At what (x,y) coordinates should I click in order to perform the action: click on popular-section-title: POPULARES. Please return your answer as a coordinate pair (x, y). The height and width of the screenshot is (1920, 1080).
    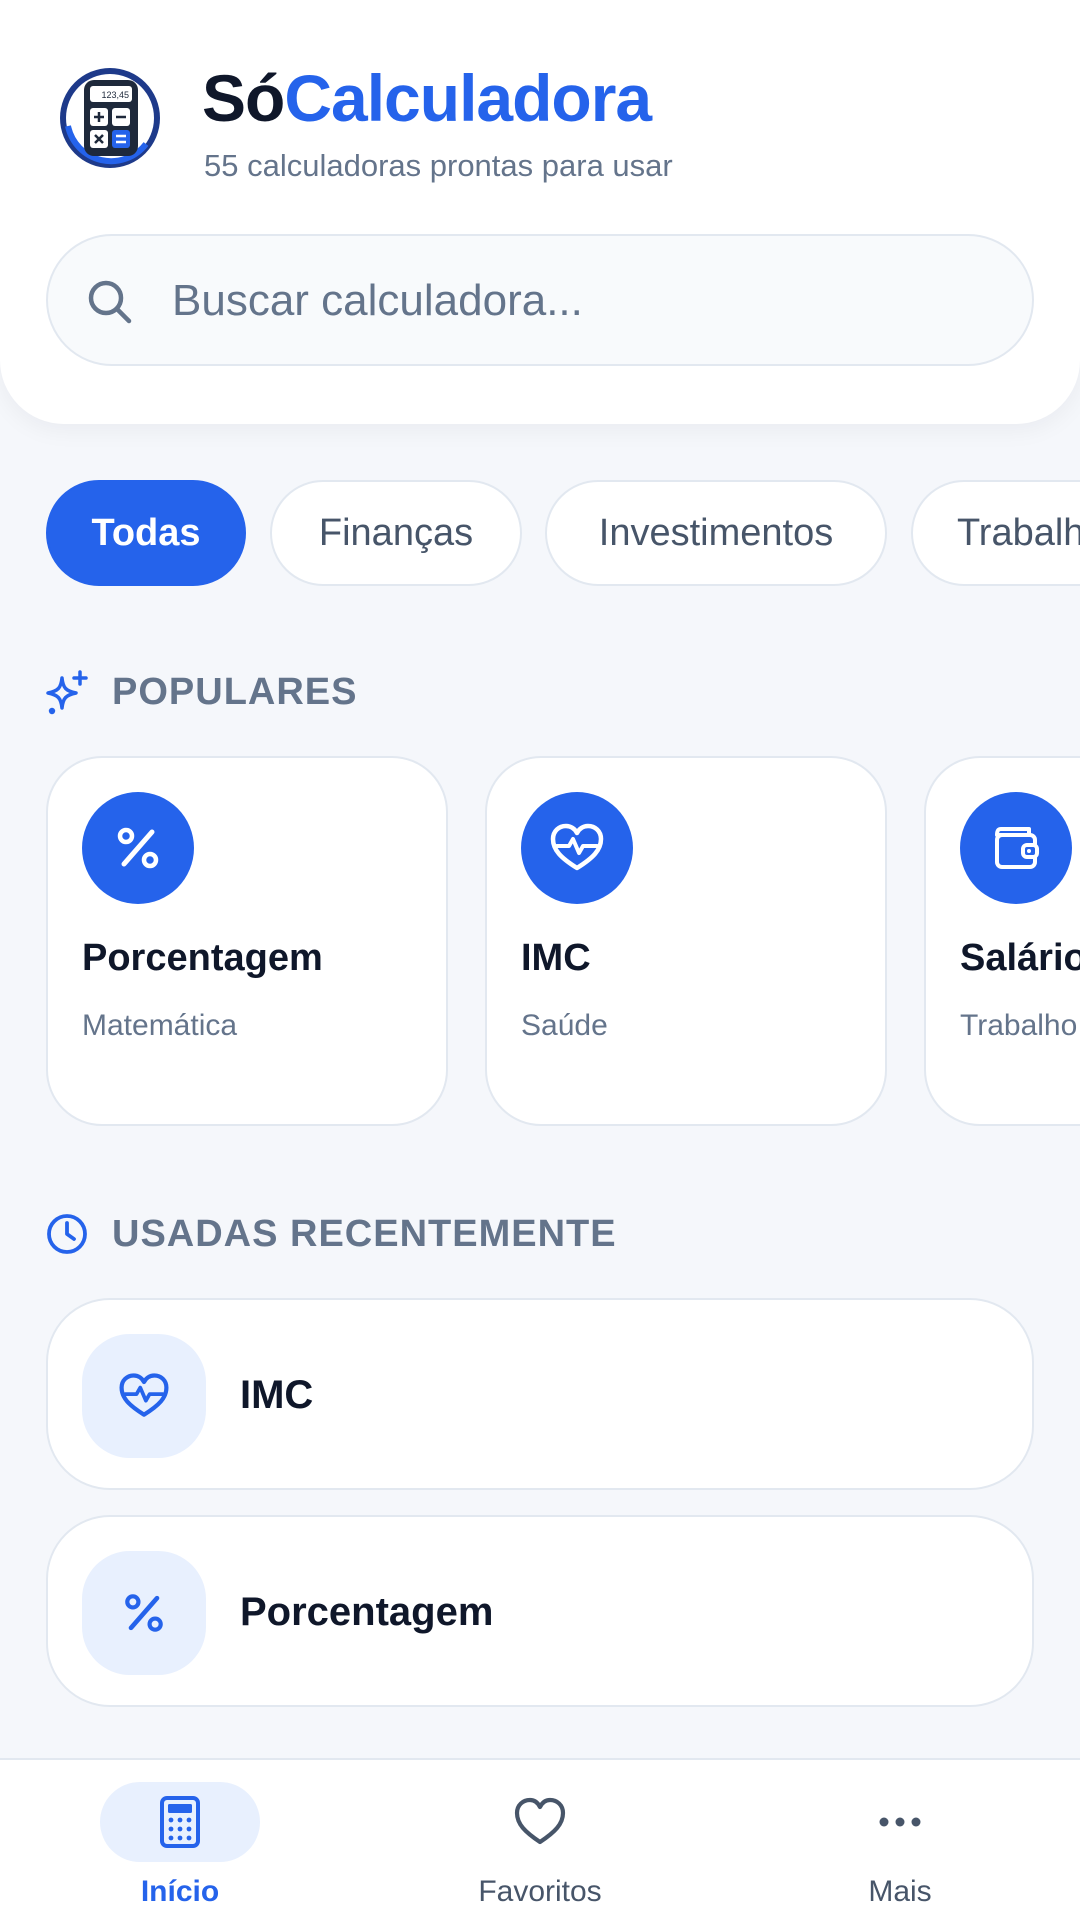
    Looking at the image, I should click on (235, 692).